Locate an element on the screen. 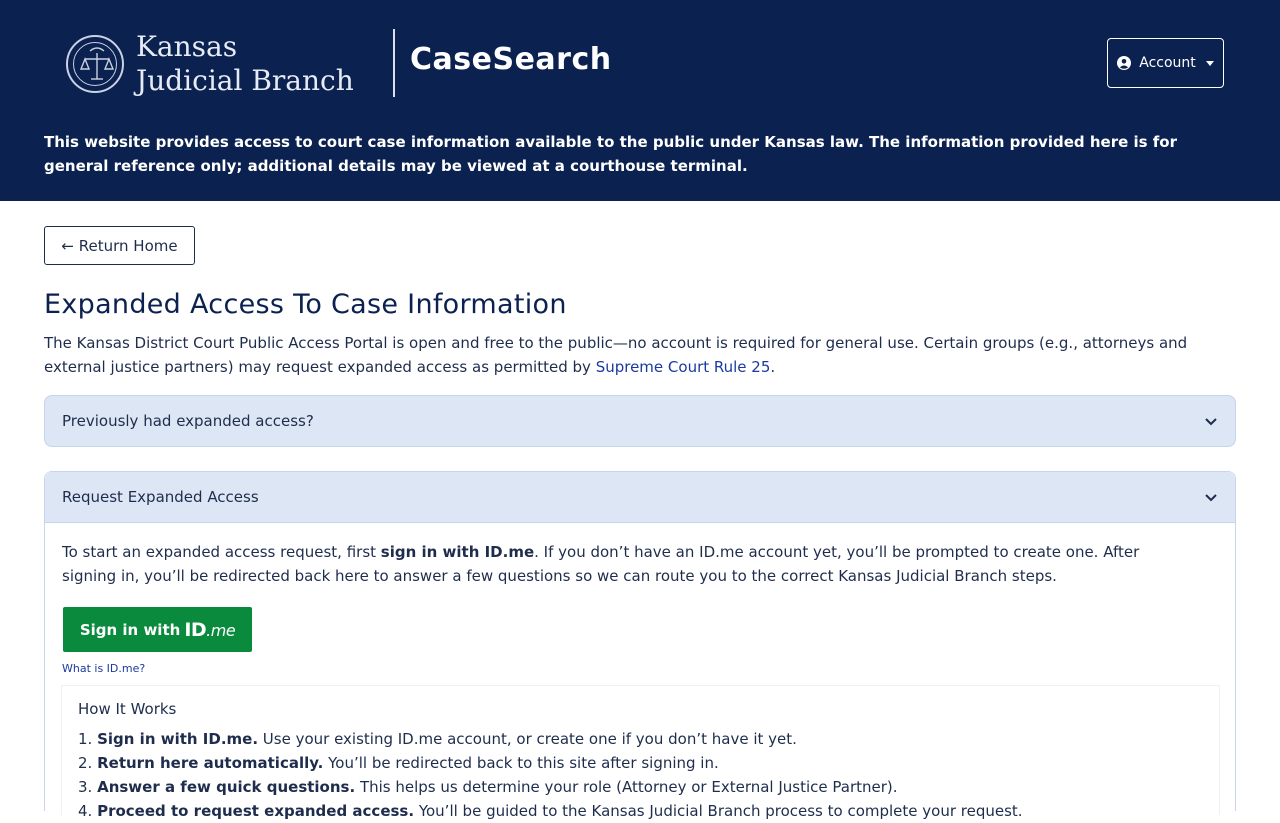 The width and height of the screenshot is (1280, 823). return-home-button: ← Return Home is located at coordinates (119, 245).